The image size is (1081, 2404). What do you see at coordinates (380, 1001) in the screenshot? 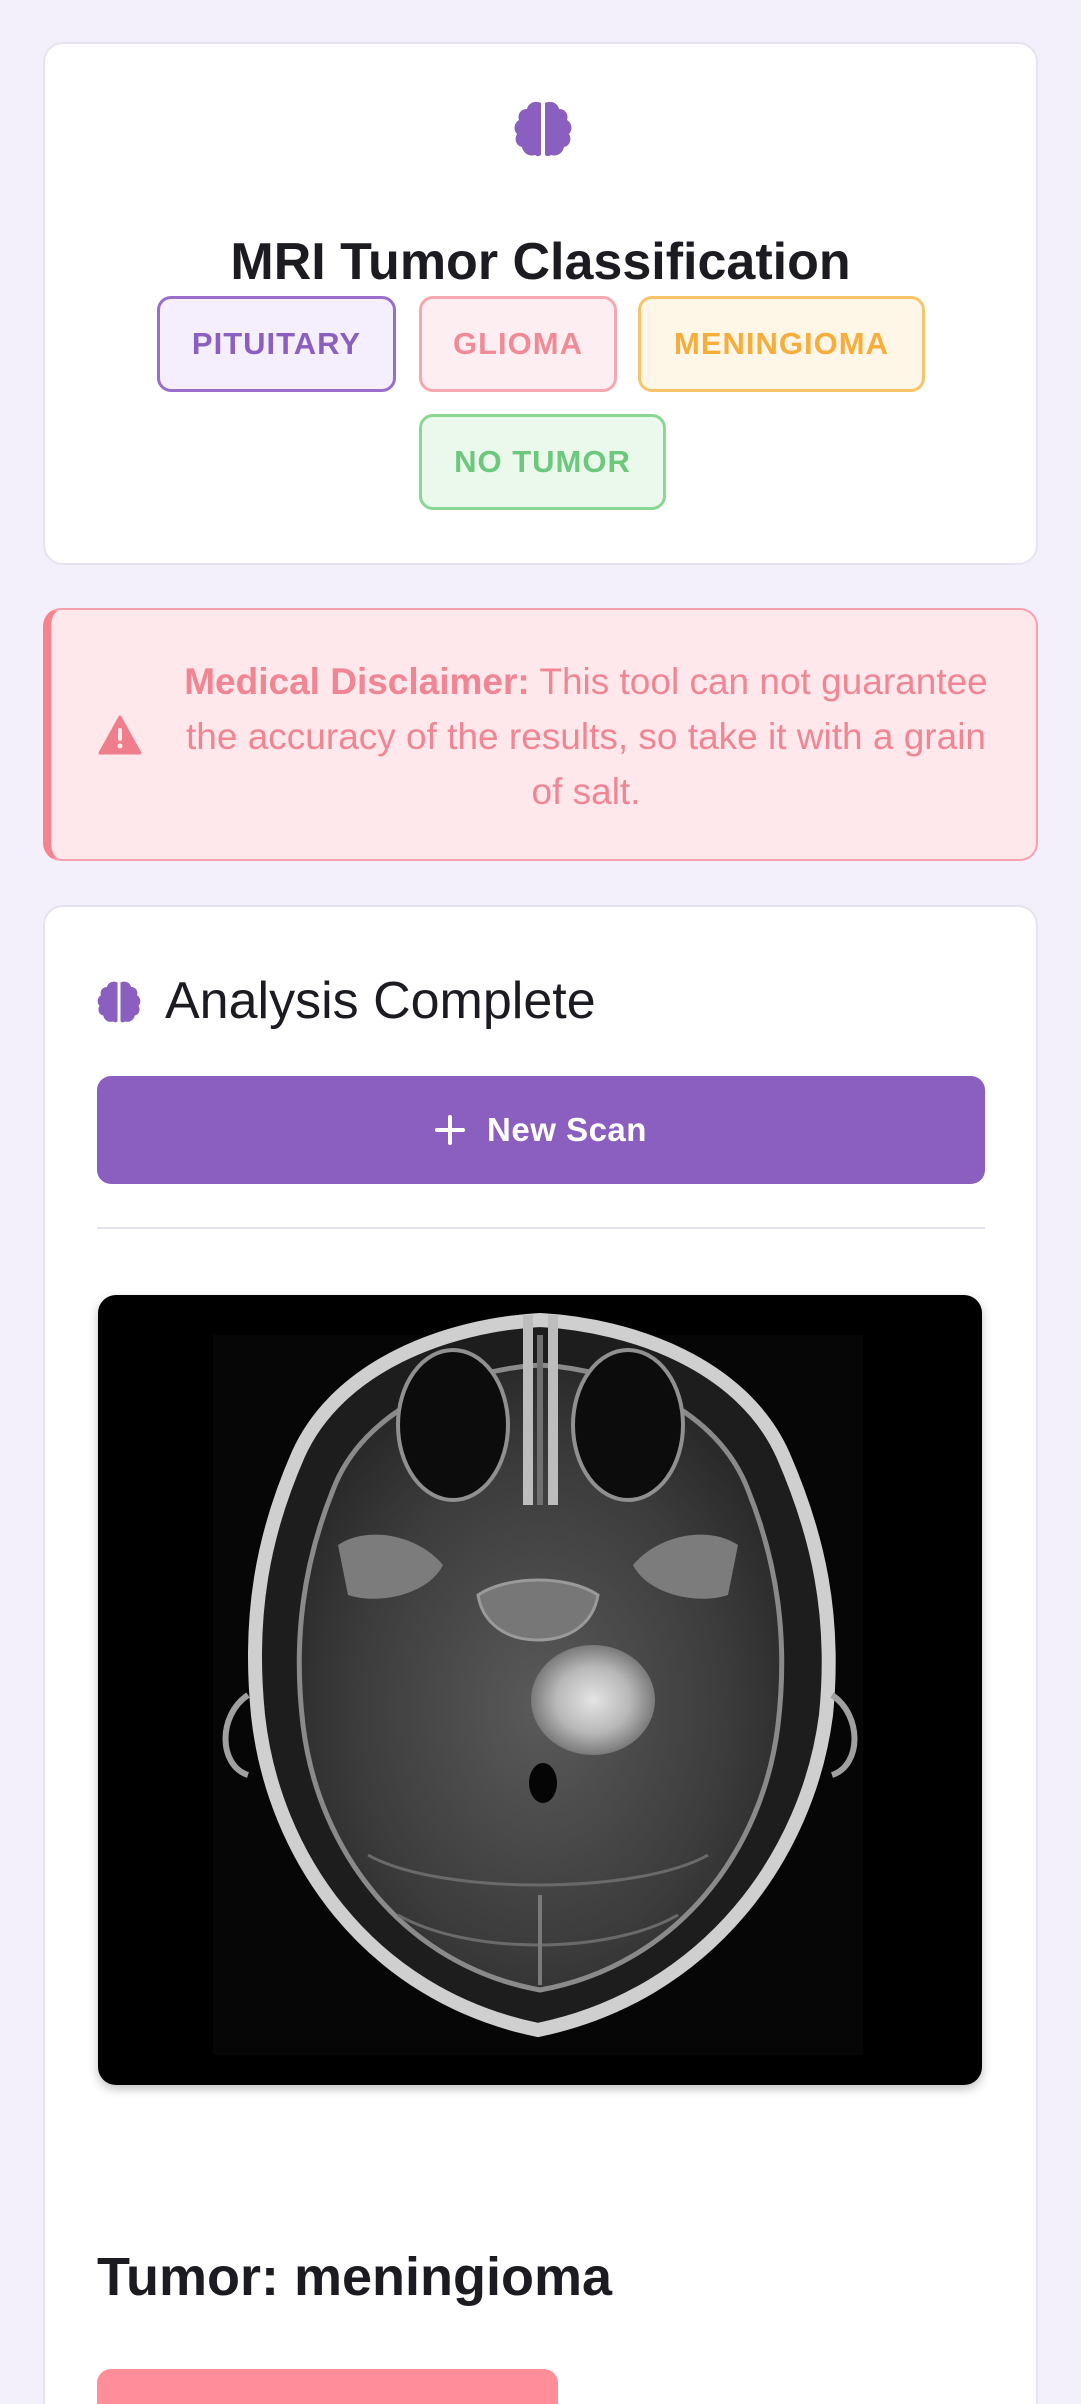
I see `results-title: Analysis Complete` at bounding box center [380, 1001].